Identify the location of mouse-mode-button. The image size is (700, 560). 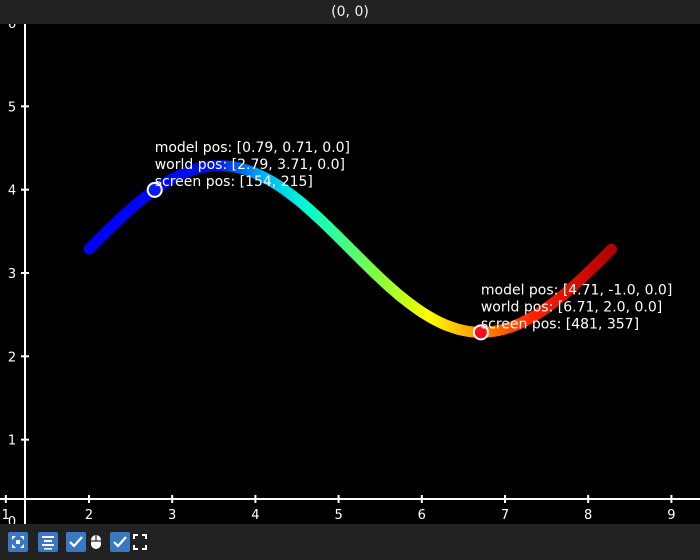
(98, 542).